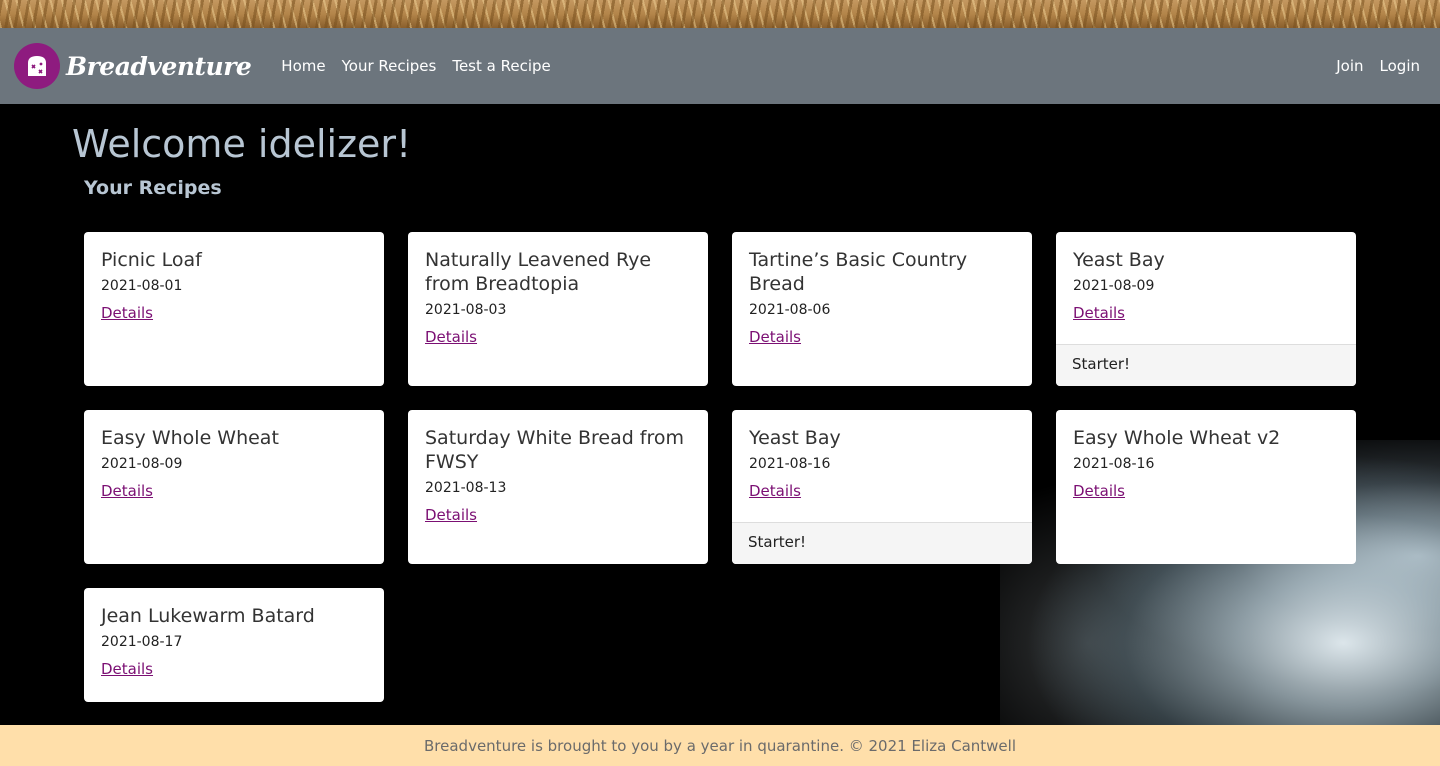 The width and height of the screenshot is (1440, 766). I want to click on recipe-title: Picnic Loaf, so click(151, 260).